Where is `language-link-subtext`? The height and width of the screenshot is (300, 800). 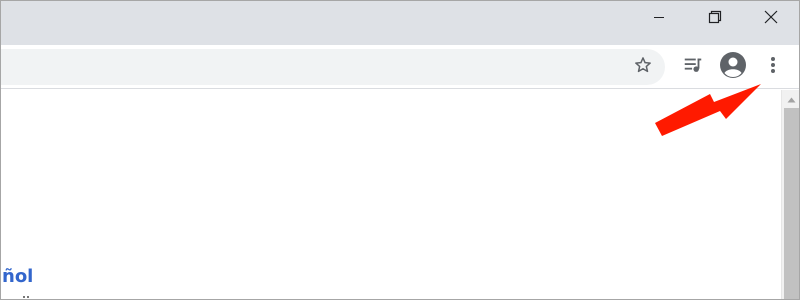 language-link-subtext is located at coordinates (26, 297).